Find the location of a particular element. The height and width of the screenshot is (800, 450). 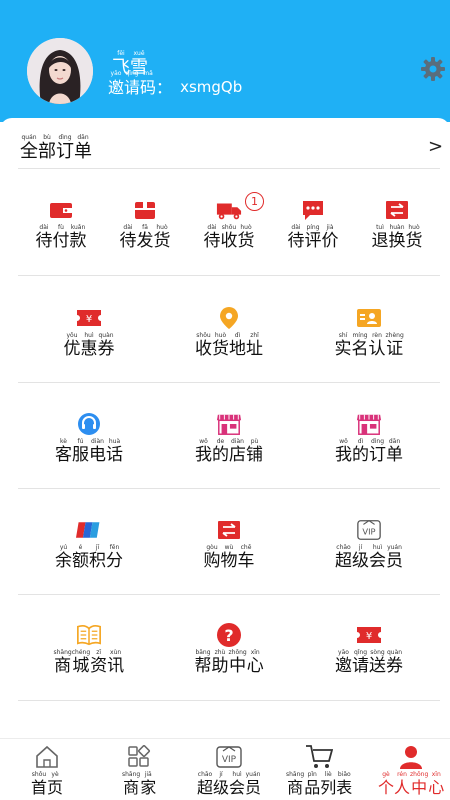

tab-category: shāng 商 jiā 家 is located at coordinates (139, 770).